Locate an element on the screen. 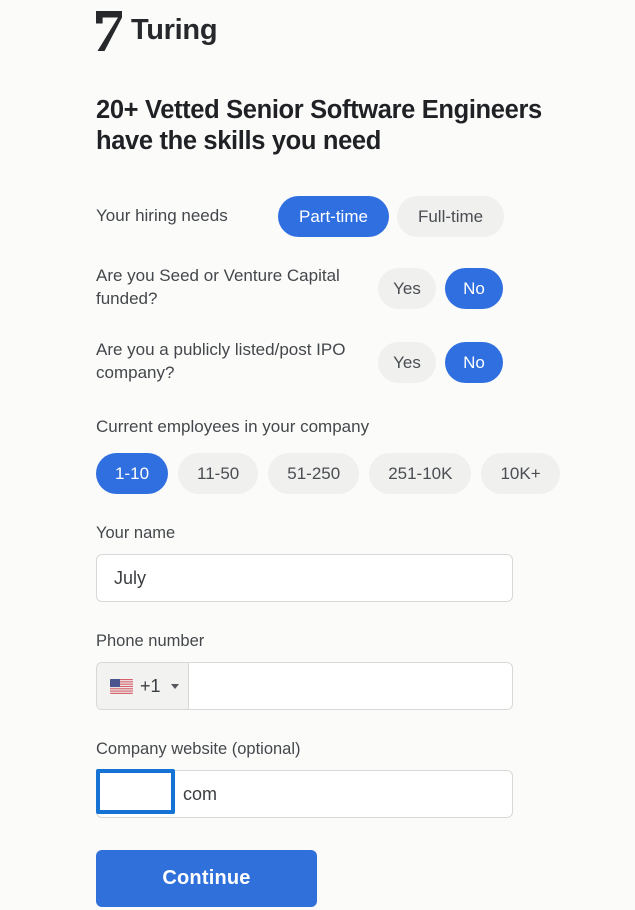 The width and height of the screenshot is (635, 910). employee-count-option-1-10: 1-10 is located at coordinates (132, 474).